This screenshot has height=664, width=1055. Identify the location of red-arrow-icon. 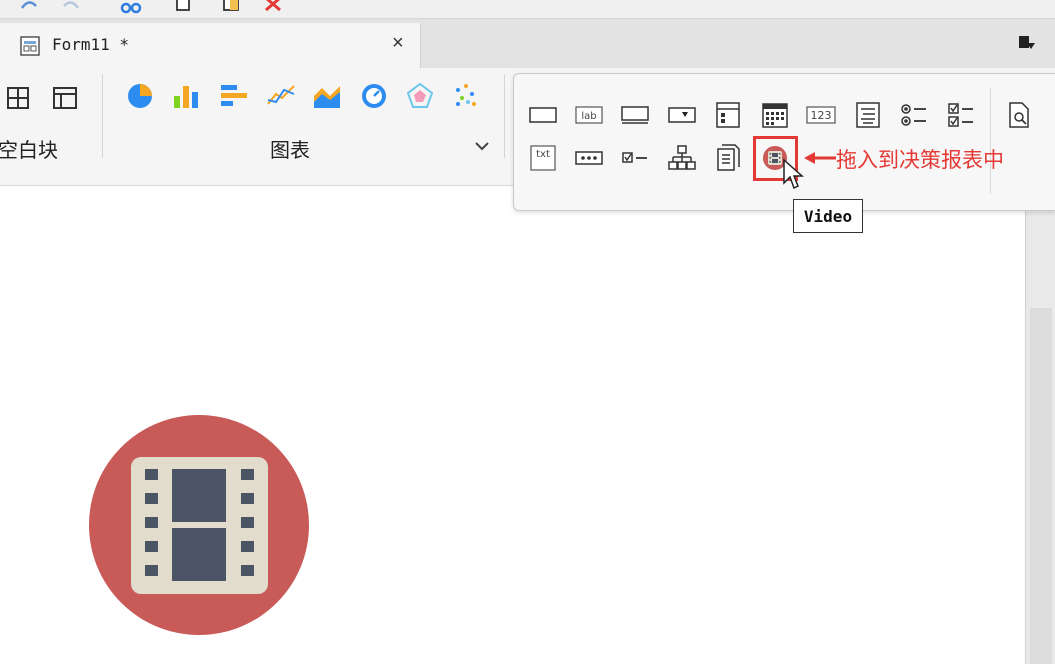
(820, 158).